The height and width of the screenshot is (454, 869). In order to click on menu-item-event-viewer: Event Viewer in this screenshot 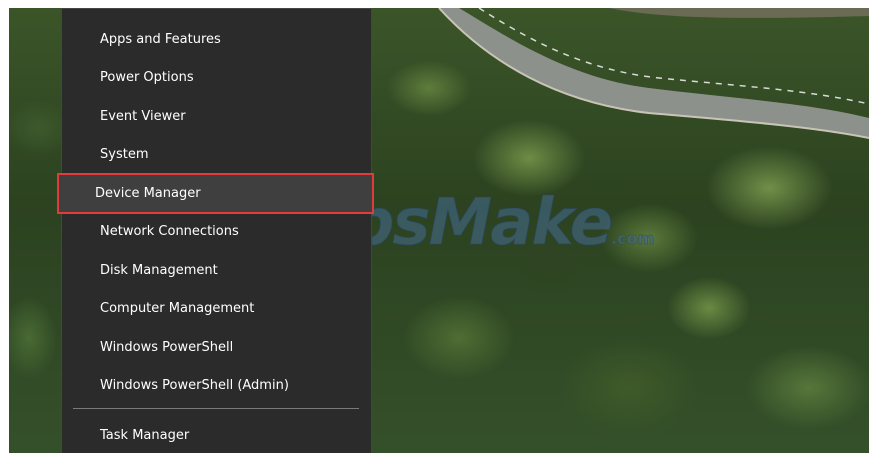, I will do `click(216, 116)`.